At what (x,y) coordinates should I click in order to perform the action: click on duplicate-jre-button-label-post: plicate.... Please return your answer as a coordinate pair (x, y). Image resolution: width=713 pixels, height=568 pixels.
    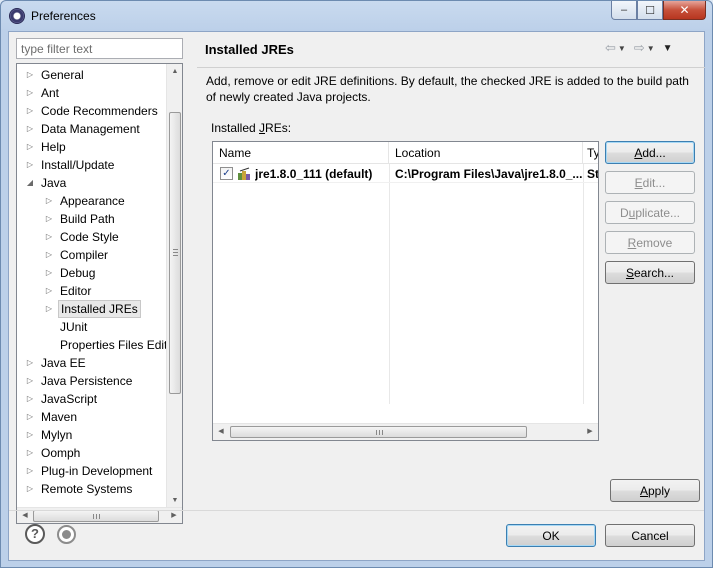
    Looking at the image, I should click on (658, 213).